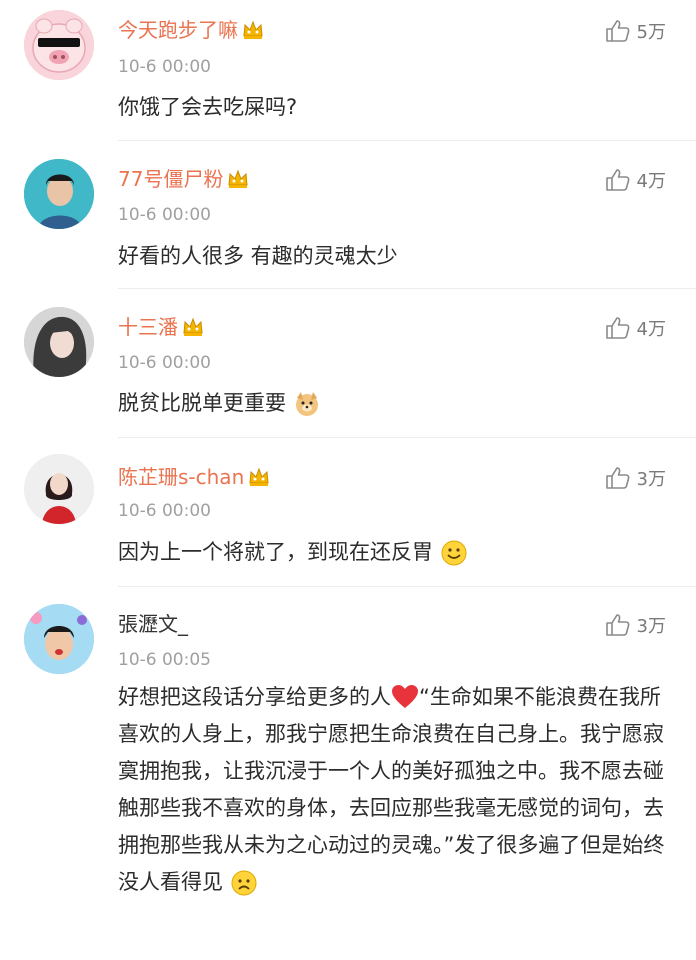  What do you see at coordinates (202, 403) in the screenshot?
I see `comment-text-content: 脱贫比脱单更重要` at bounding box center [202, 403].